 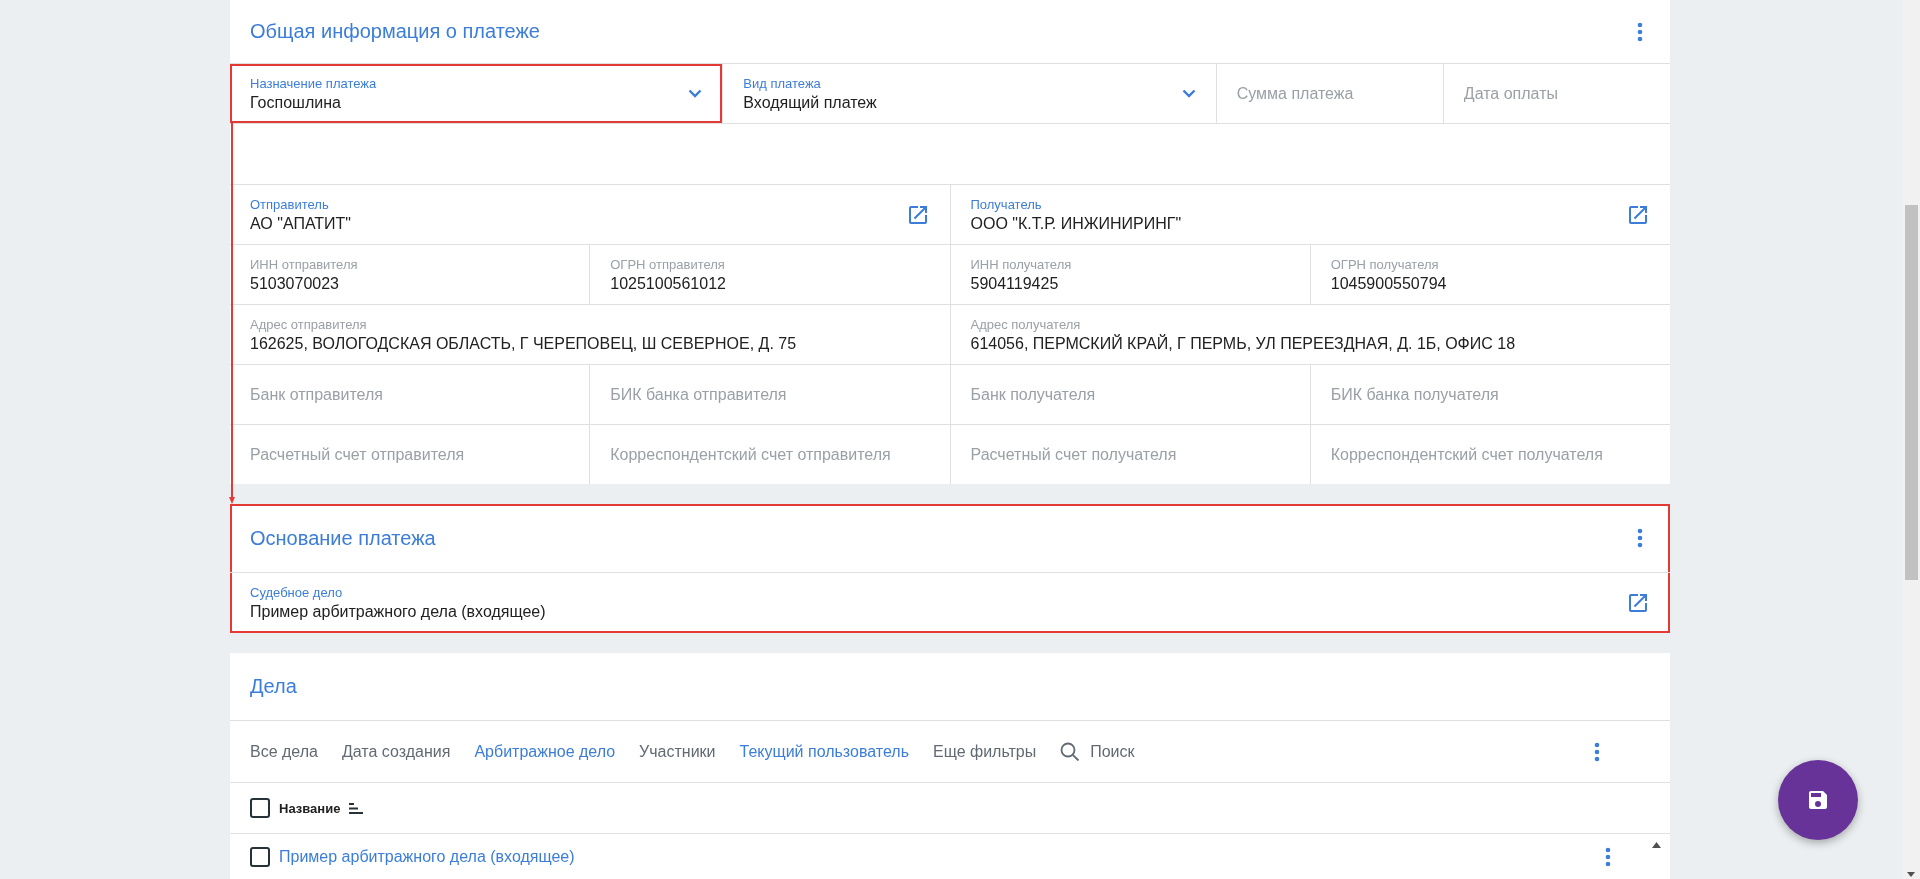 What do you see at coordinates (984, 751) in the screenshot?
I see `filter-button: Еще фильтры` at bounding box center [984, 751].